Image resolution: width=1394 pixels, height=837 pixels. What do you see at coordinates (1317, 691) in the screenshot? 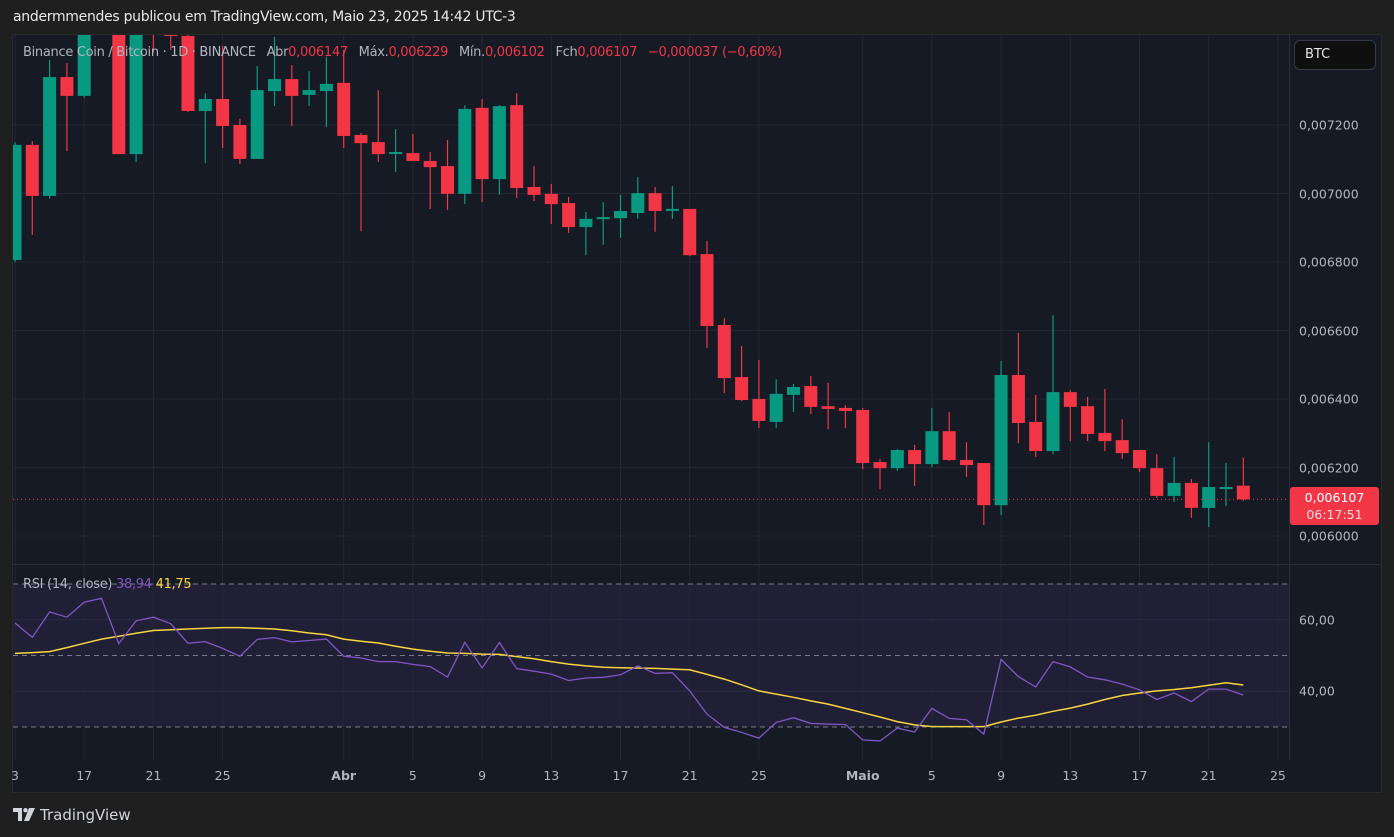
I see `rsi-axis-label: 40,00` at bounding box center [1317, 691].